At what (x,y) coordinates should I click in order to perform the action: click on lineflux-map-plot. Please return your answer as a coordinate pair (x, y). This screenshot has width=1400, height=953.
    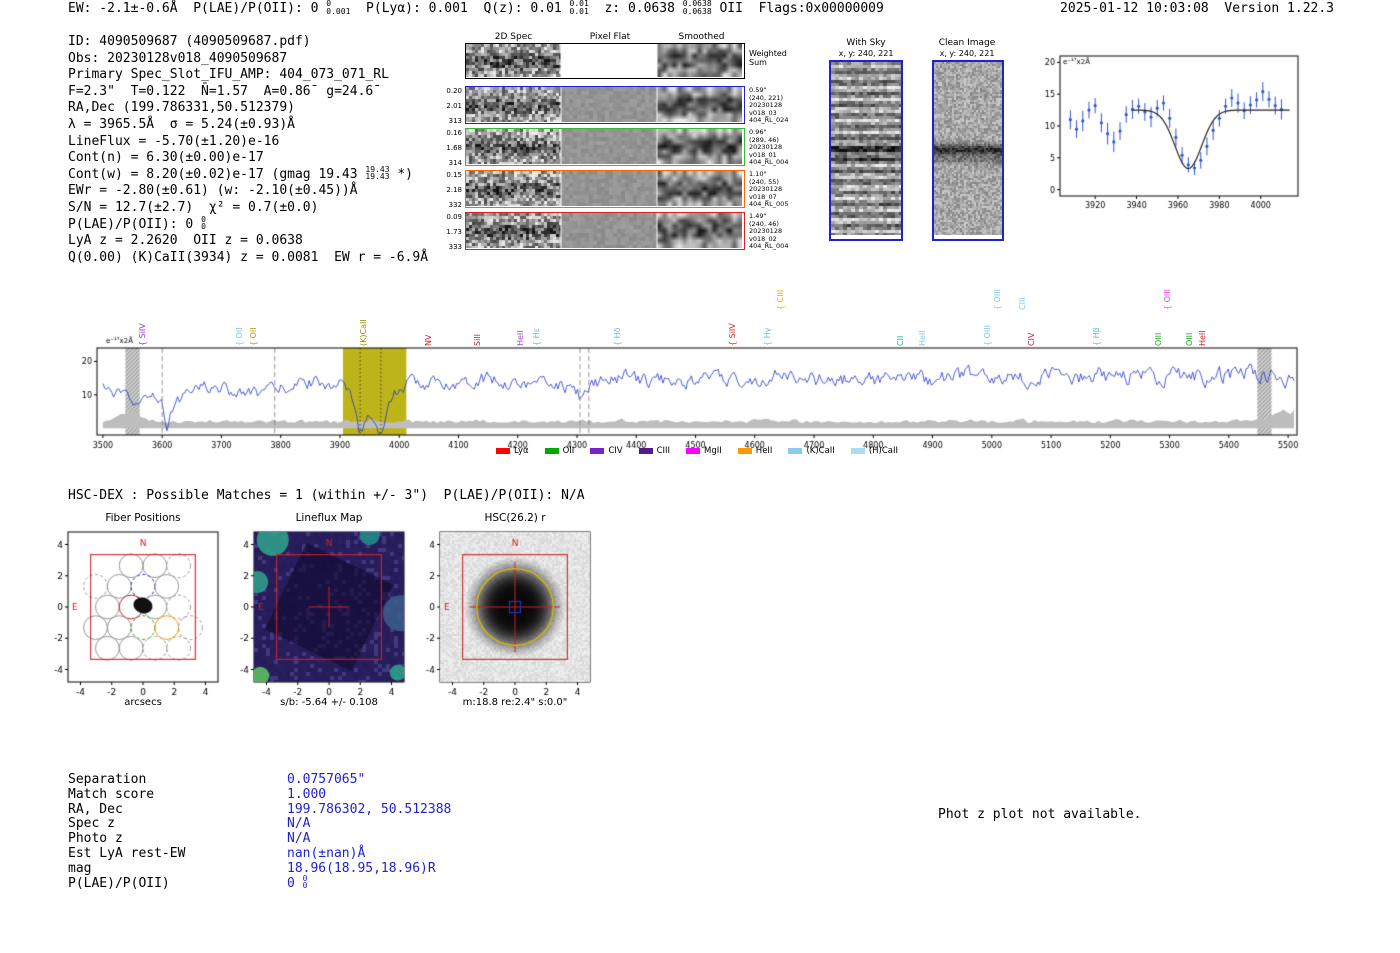
    Looking at the image, I should click on (322, 610).